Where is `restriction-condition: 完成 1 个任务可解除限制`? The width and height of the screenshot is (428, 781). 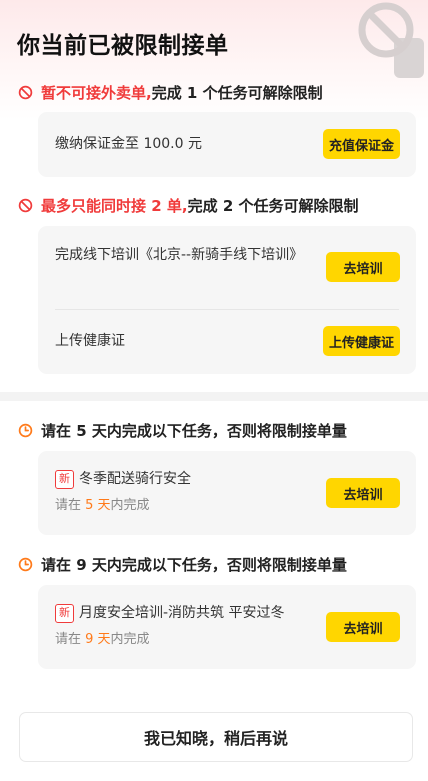 restriction-condition: 完成 1 个任务可解除限制 is located at coordinates (237, 93).